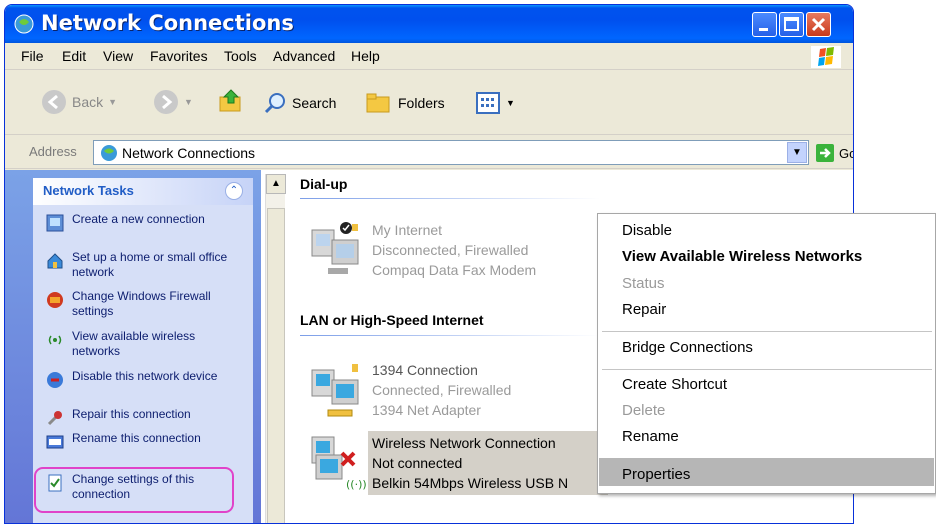  What do you see at coordinates (54, 418) in the screenshot?
I see `repair-wrench-icon` at bounding box center [54, 418].